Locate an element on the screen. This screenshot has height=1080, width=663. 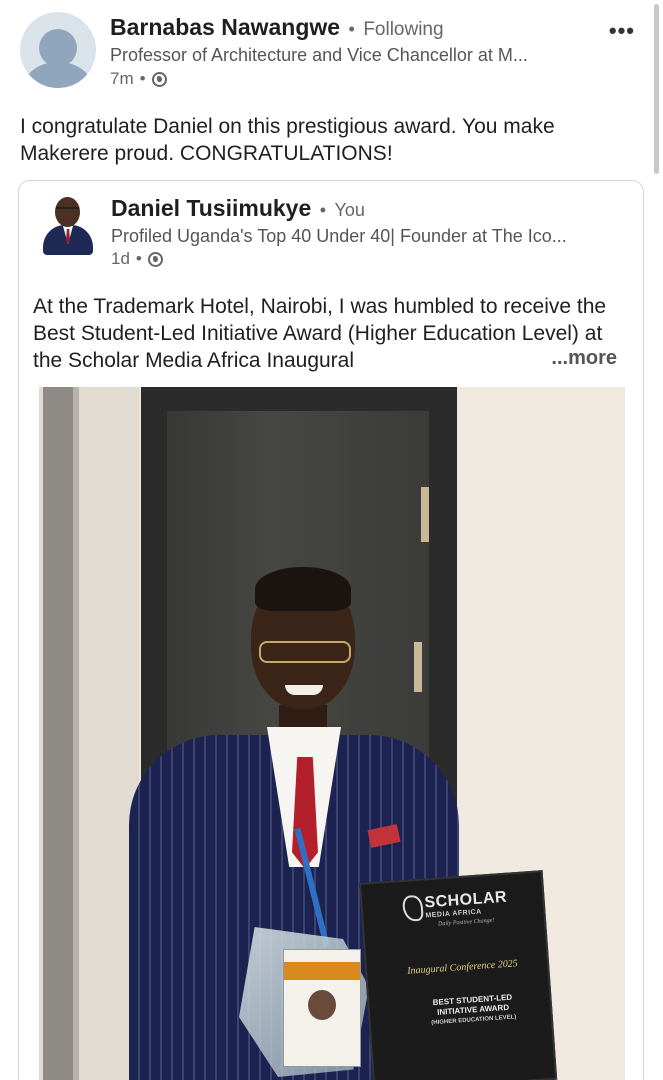
more-options-icon: ••• is located at coordinates (622, 31).